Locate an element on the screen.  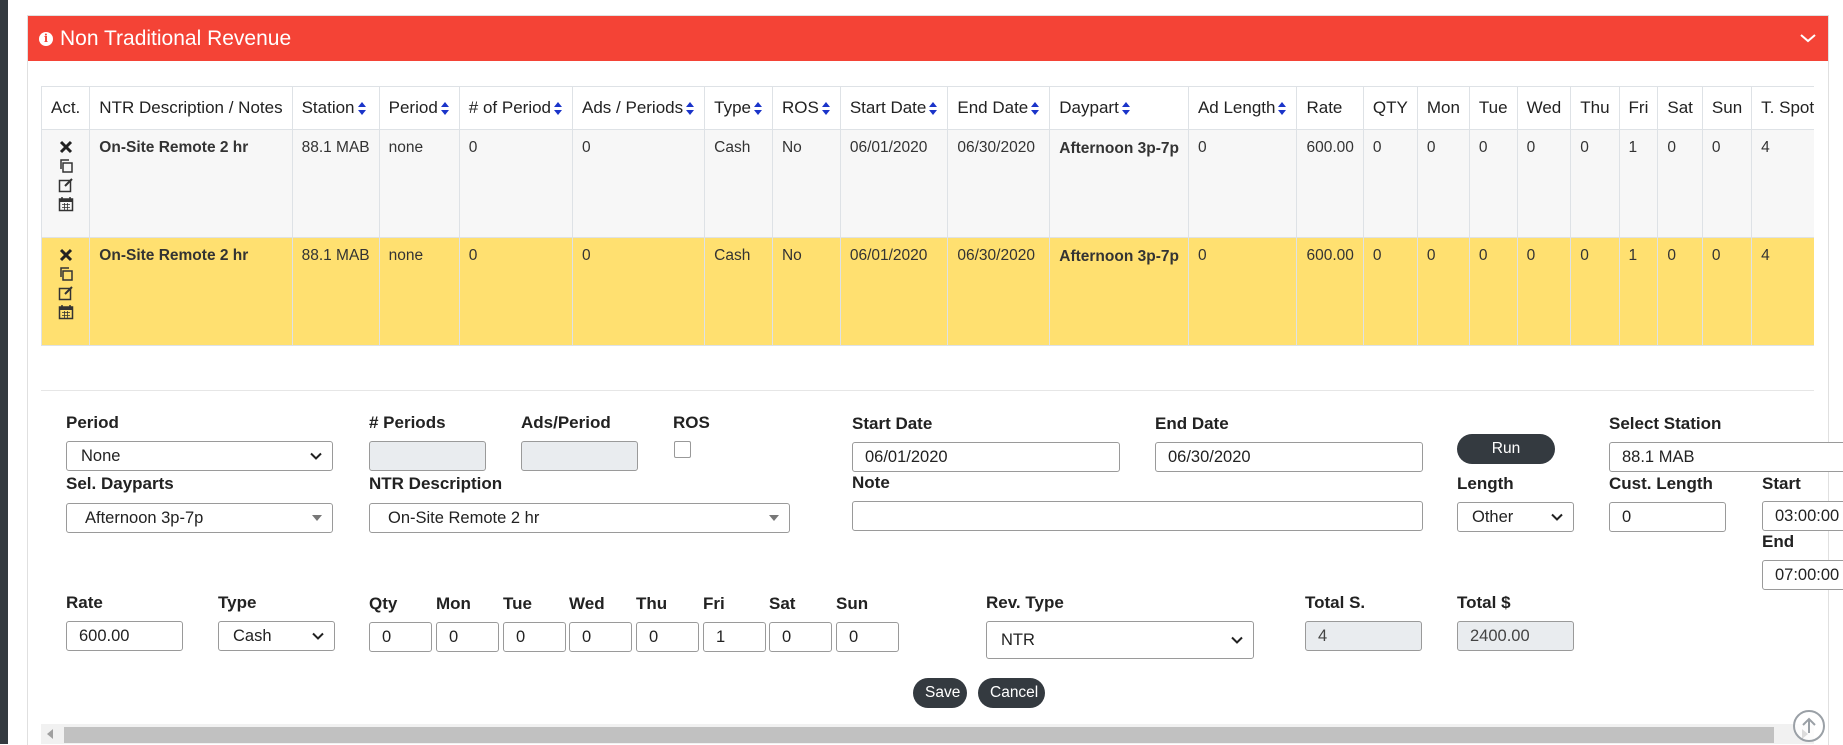
col-header-station: Station is located at coordinates (335, 108).